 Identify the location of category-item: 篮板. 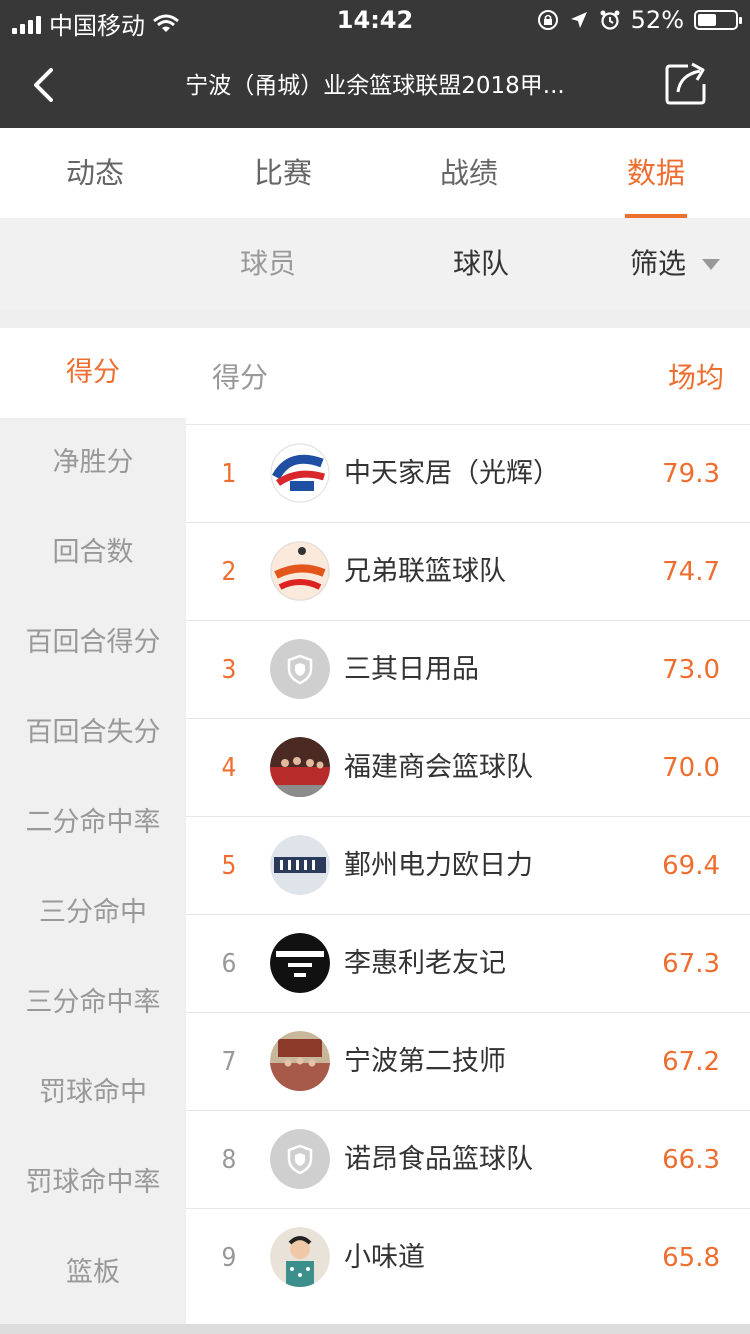
(93, 1273).